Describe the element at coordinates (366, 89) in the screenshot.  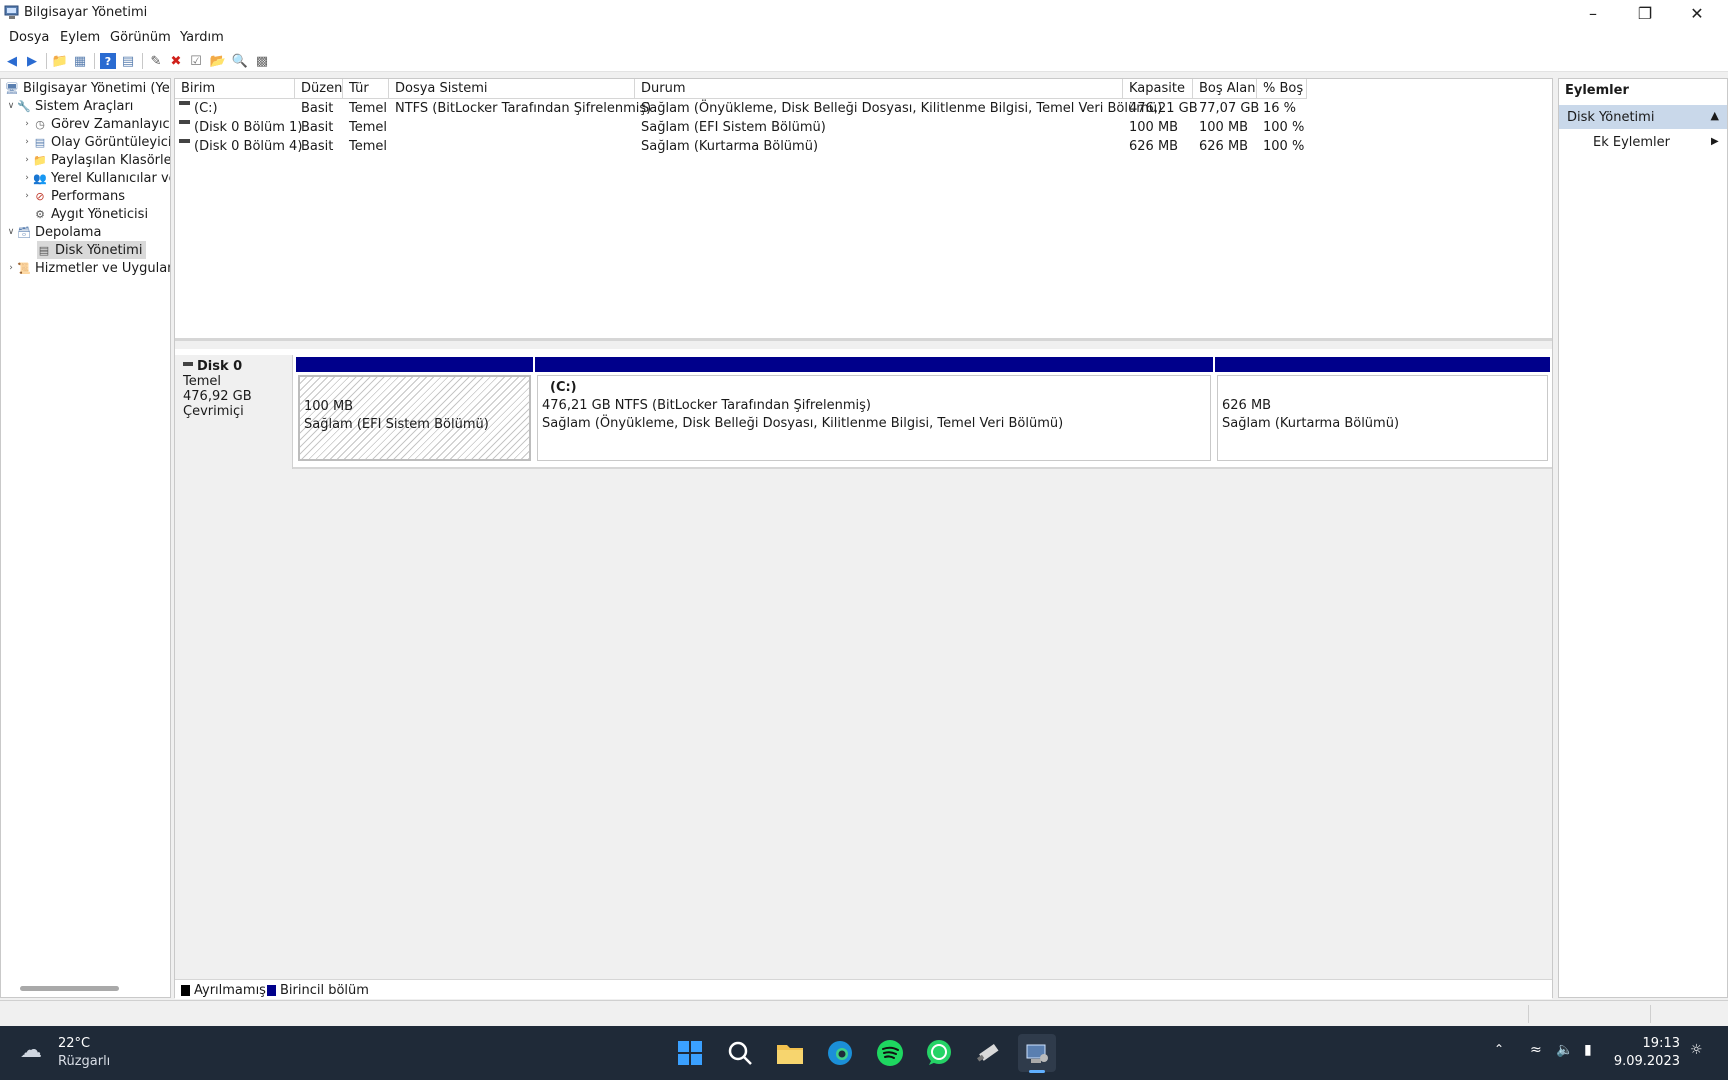
I see `column-header-type: Tür` at that location.